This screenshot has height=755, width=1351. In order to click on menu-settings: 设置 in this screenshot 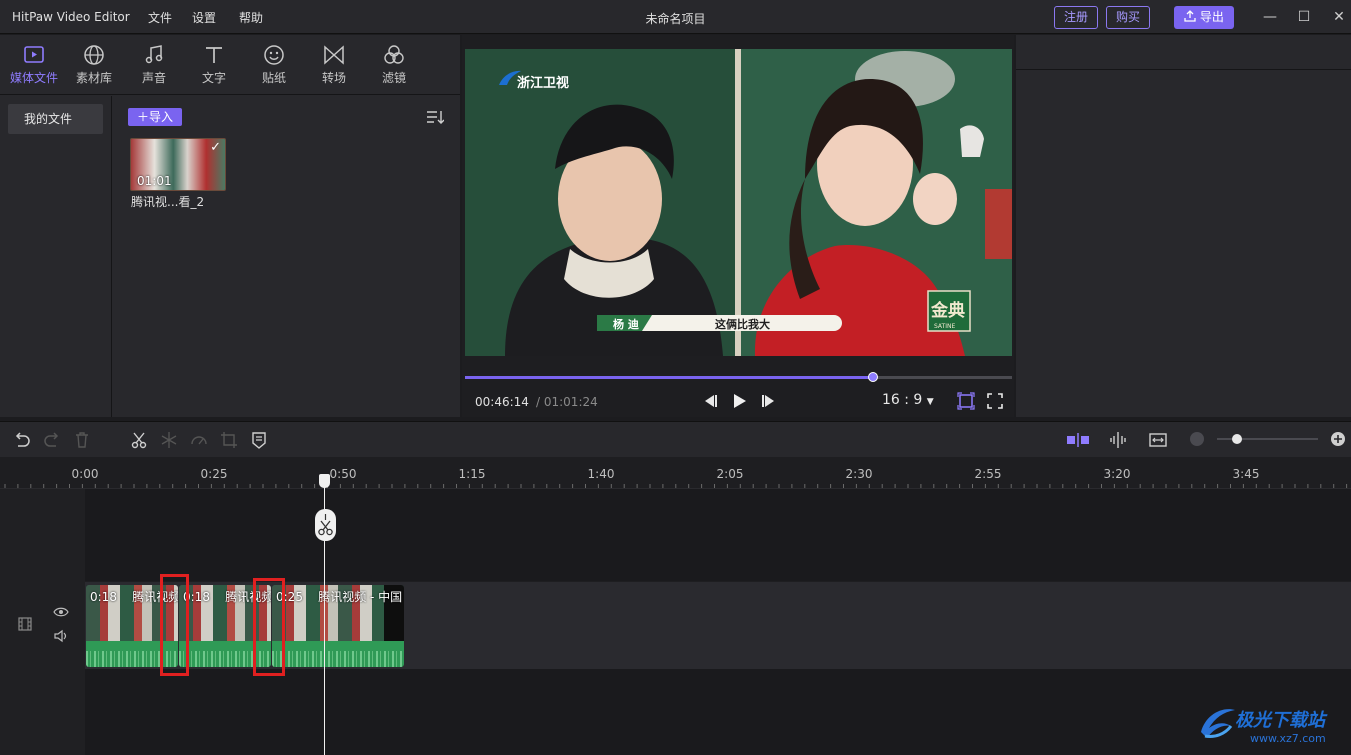, I will do `click(204, 17)`.